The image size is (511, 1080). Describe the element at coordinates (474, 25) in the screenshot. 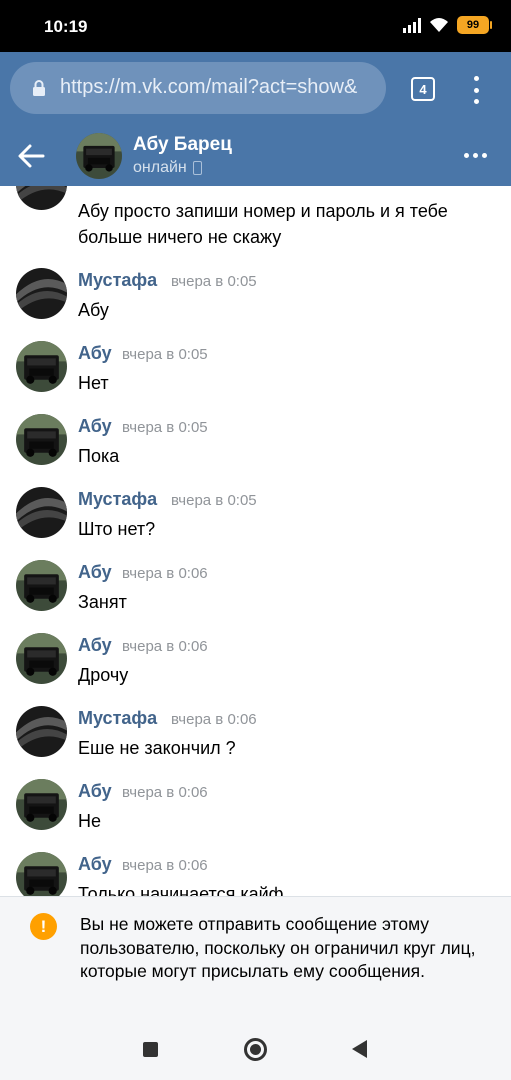

I see `battery-icon: 99` at that location.